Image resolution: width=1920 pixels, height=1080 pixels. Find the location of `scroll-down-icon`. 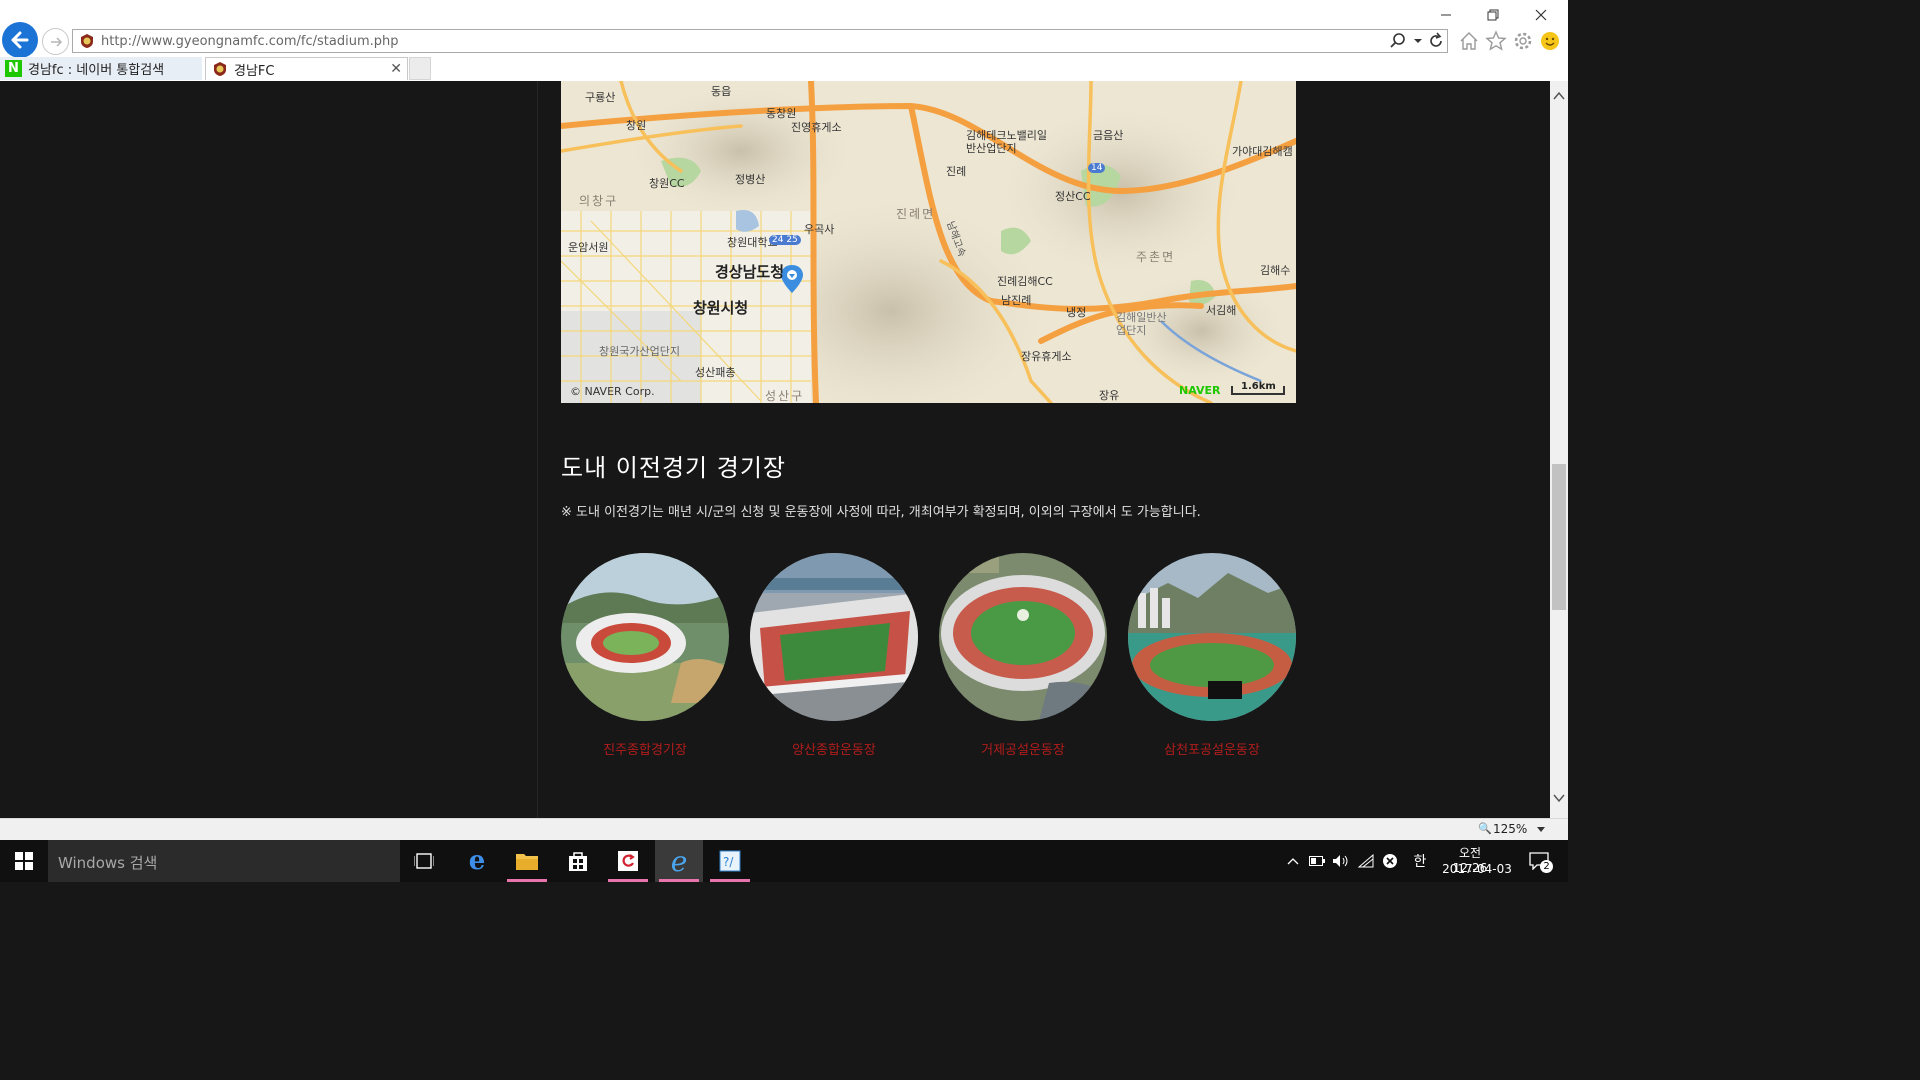

scroll-down-icon is located at coordinates (1559, 798).